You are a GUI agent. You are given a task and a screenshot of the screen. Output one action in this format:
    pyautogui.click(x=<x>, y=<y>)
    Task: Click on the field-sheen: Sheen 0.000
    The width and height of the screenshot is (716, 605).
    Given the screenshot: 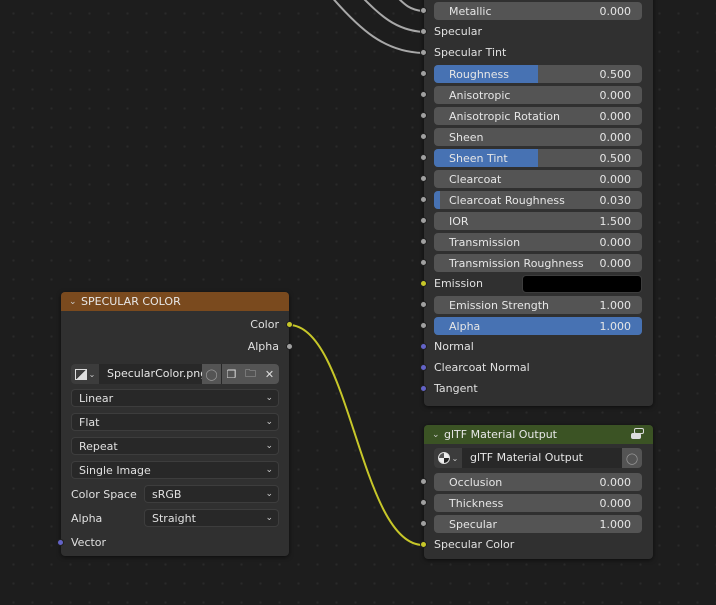 What is the action you would take?
    pyautogui.click(x=538, y=137)
    